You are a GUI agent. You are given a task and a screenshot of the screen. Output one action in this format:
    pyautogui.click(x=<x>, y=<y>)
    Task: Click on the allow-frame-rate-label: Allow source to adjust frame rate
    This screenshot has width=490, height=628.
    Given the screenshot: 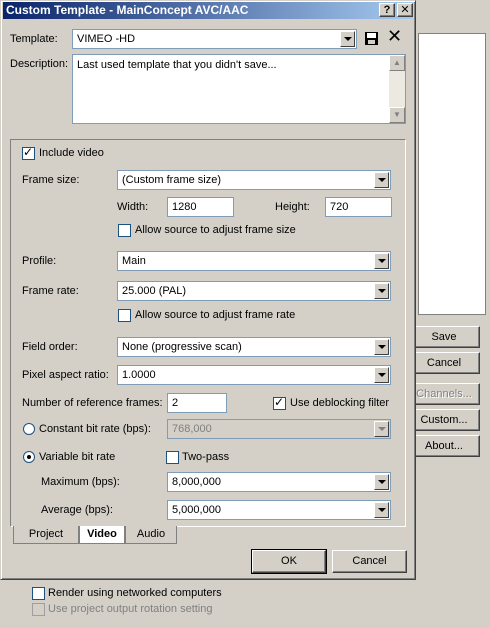 What is the action you would take?
    pyautogui.click(x=215, y=315)
    